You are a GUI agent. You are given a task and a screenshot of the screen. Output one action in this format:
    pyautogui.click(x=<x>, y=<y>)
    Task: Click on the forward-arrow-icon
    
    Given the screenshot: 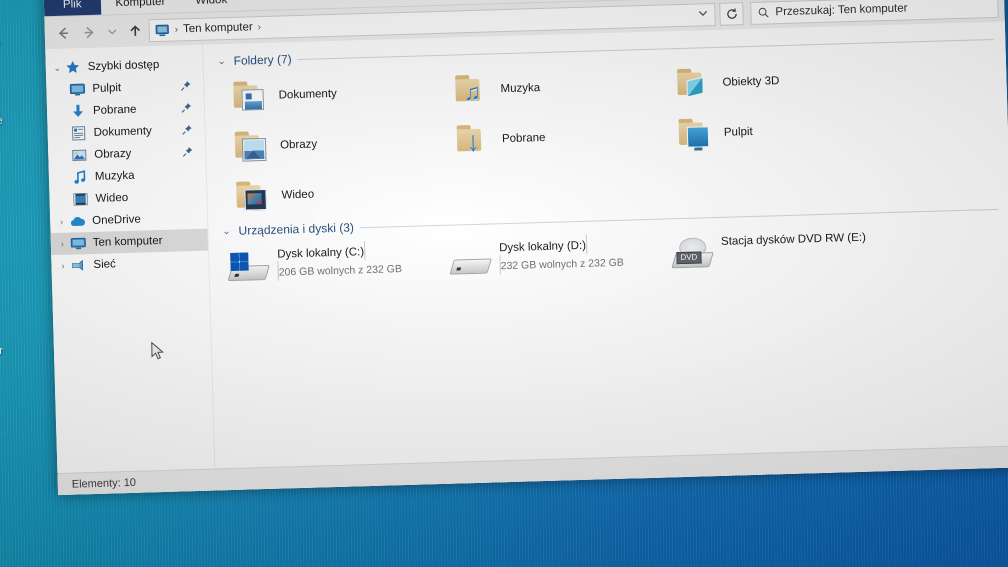 What is the action you would take?
    pyautogui.click(x=88, y=32)
    